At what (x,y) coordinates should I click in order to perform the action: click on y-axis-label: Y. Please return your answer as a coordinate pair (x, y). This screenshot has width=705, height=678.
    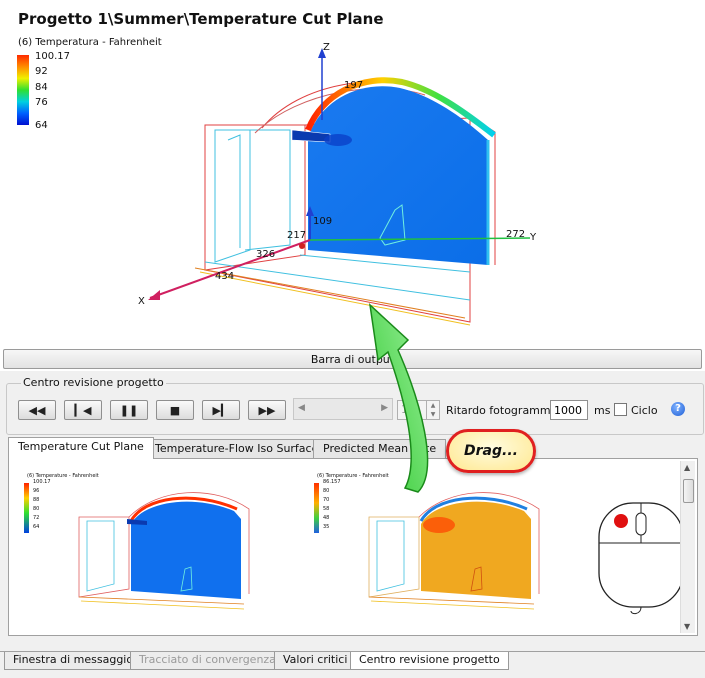
    Looking at the image, I should click on (533, 237).